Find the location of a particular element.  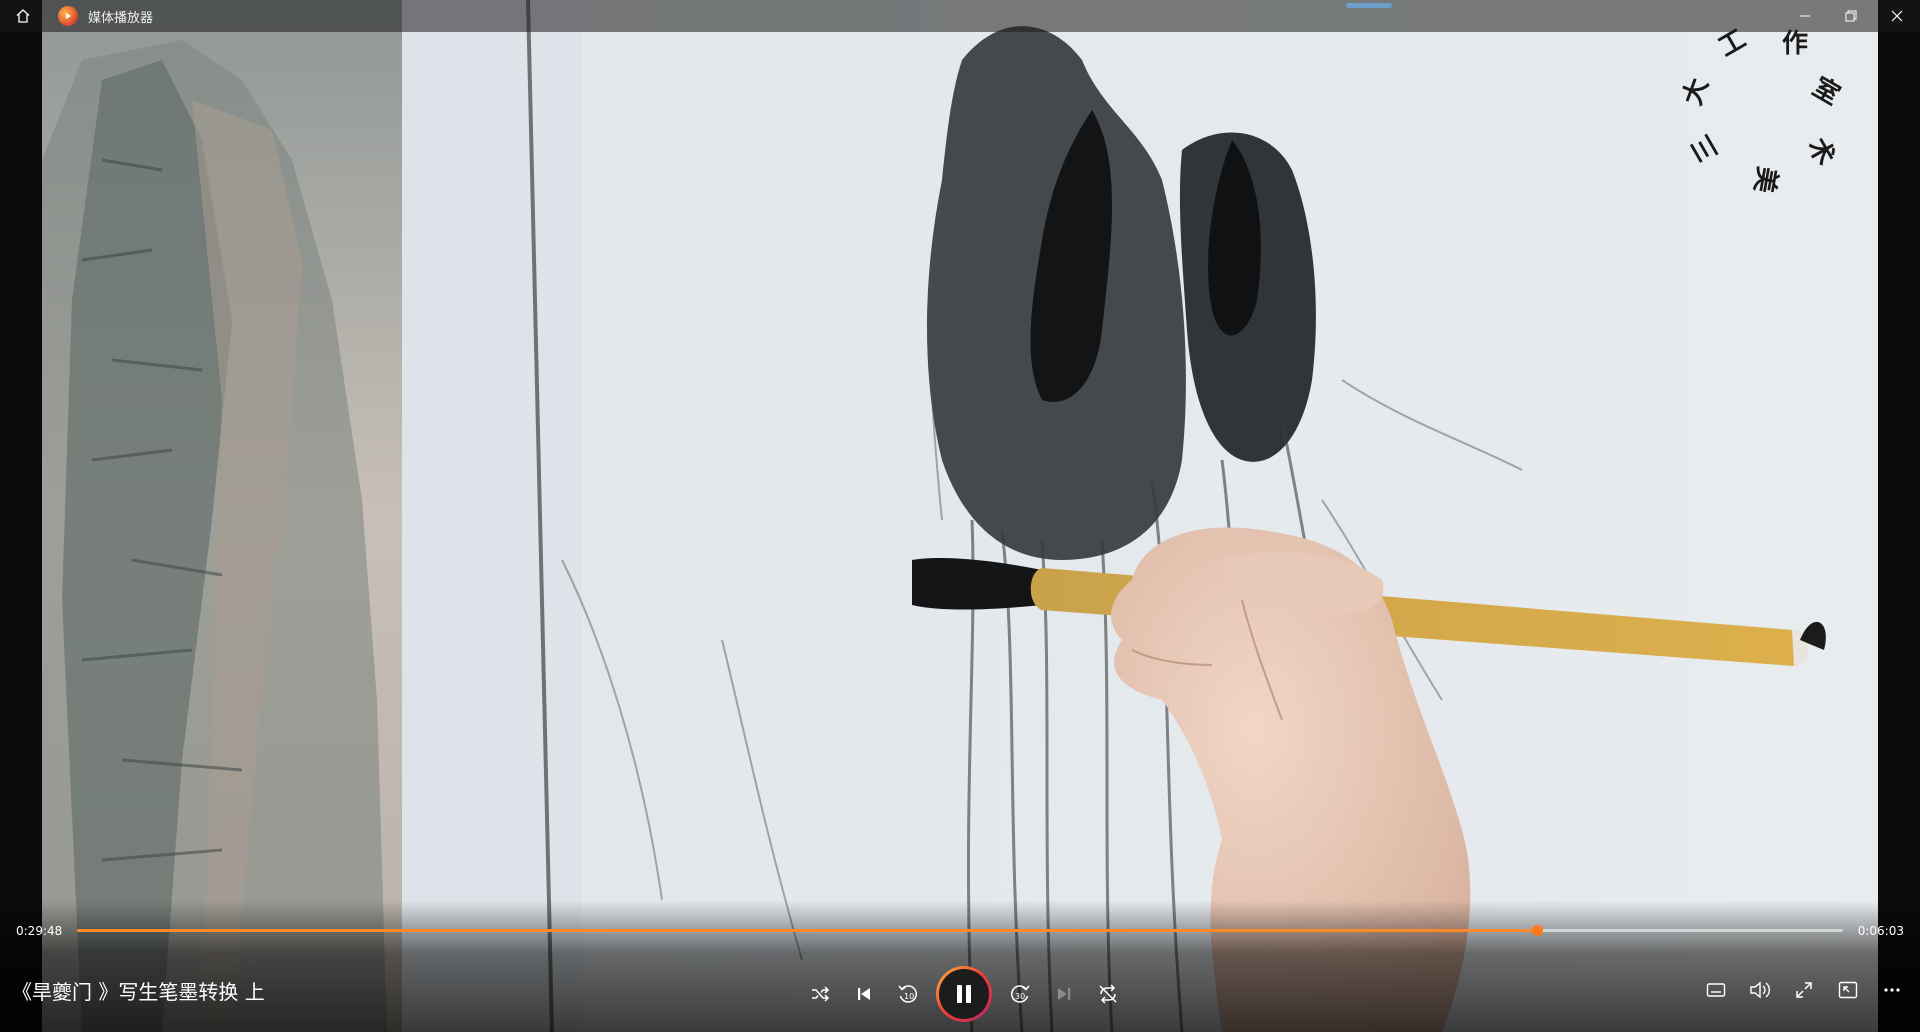

forward-label: 30 is located at coordinates (1020, 996).